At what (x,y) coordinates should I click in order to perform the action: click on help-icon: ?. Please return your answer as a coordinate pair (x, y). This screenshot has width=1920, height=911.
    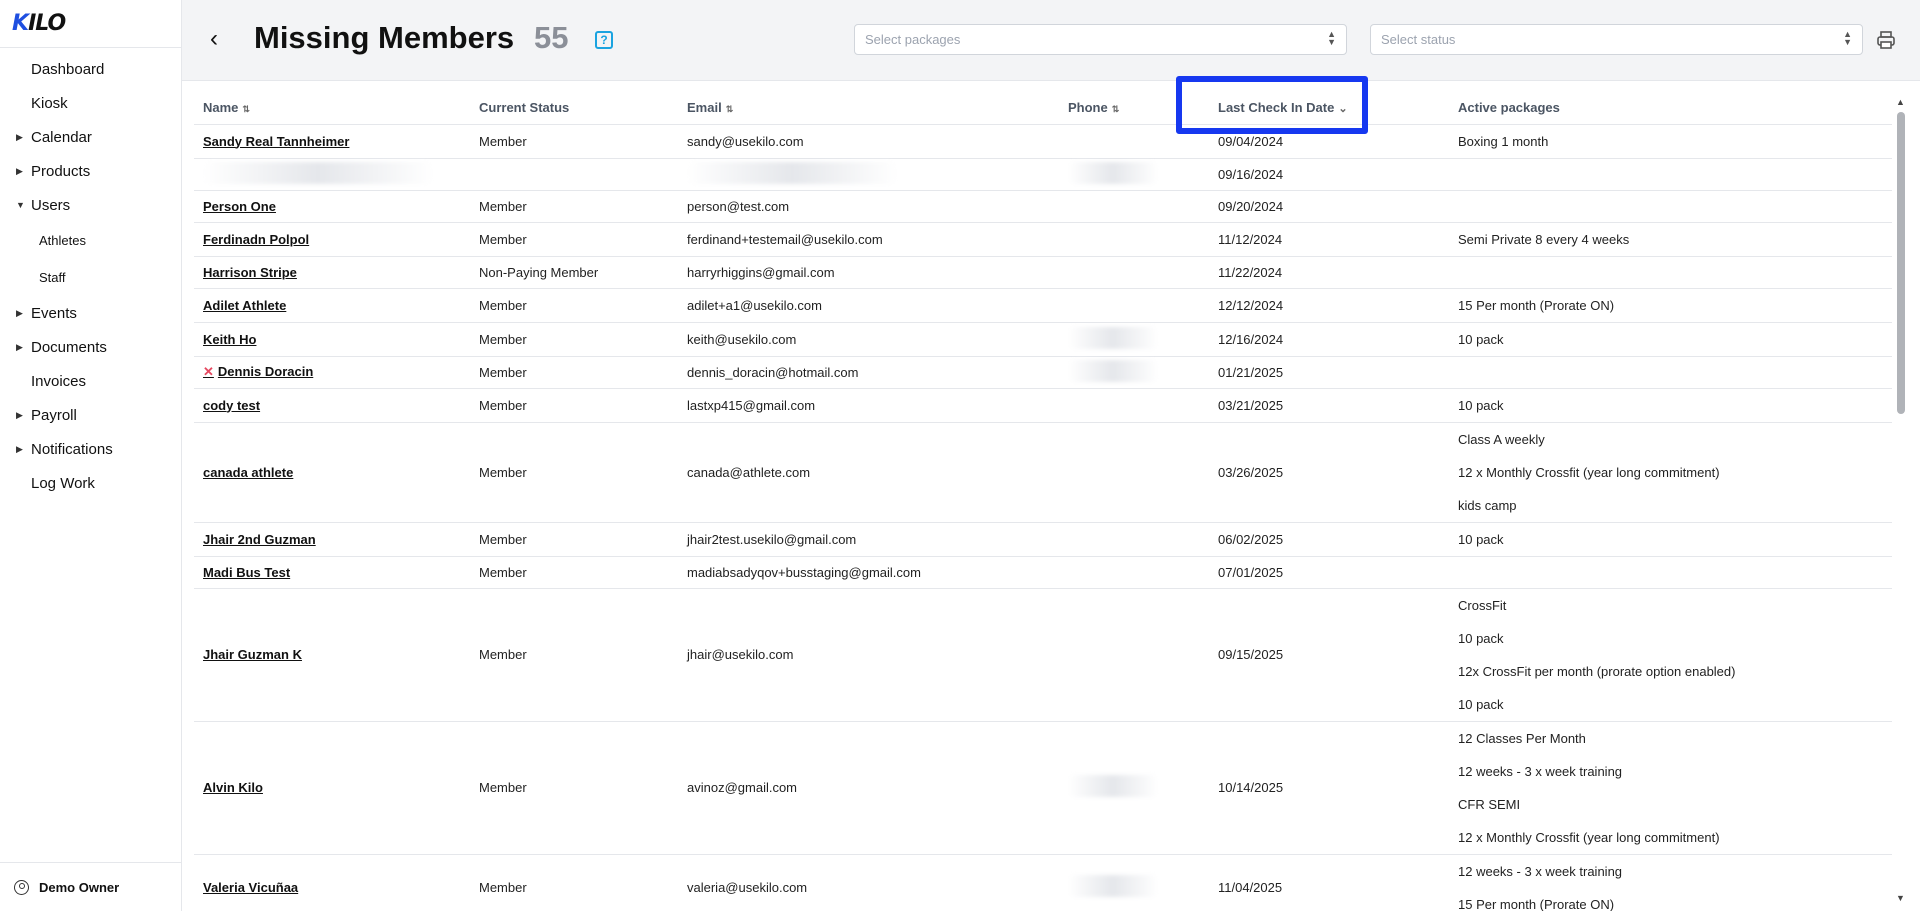
    Looking at the image, I should click on (604, 40).